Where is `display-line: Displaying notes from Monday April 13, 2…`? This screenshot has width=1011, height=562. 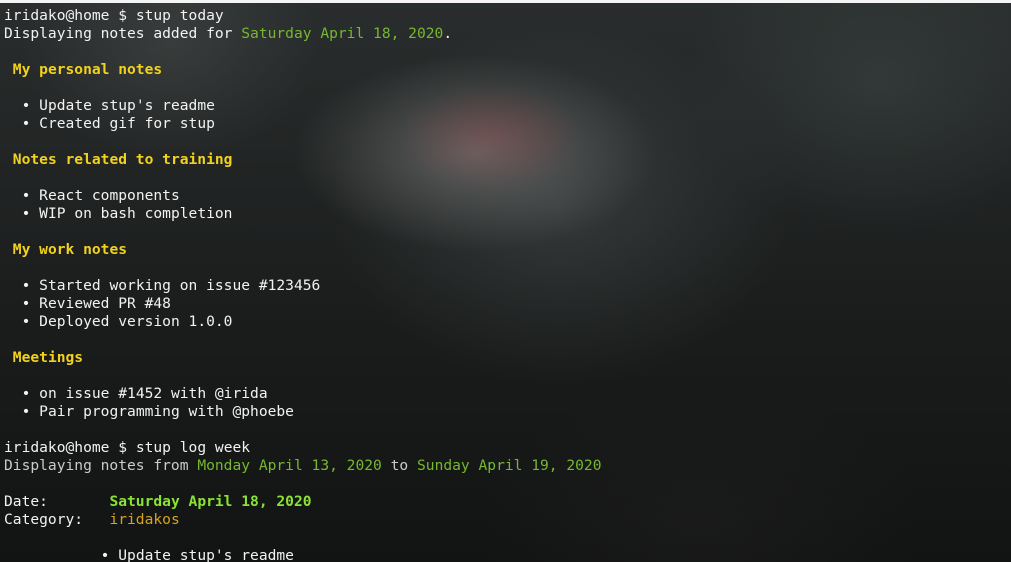 display-line: Displaying notes from Monday April 13, 2… is located at coordinates (303, 466).